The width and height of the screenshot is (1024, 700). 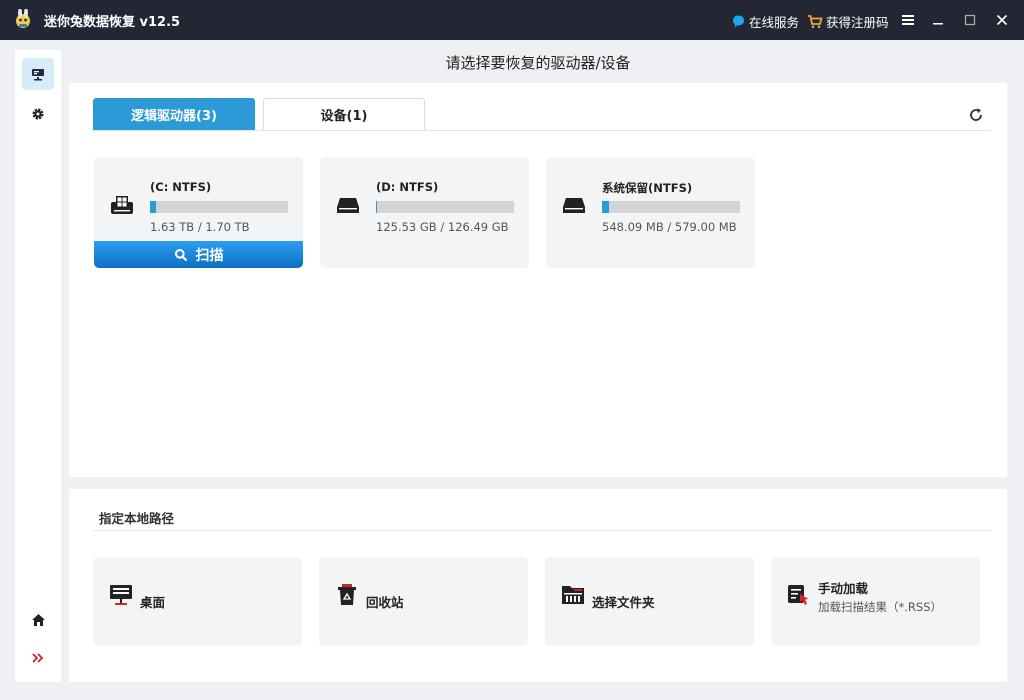 What do you see at coordinates (542, 530) in the screenshot?
I see `section-divider` at bounding box center [542, 530].